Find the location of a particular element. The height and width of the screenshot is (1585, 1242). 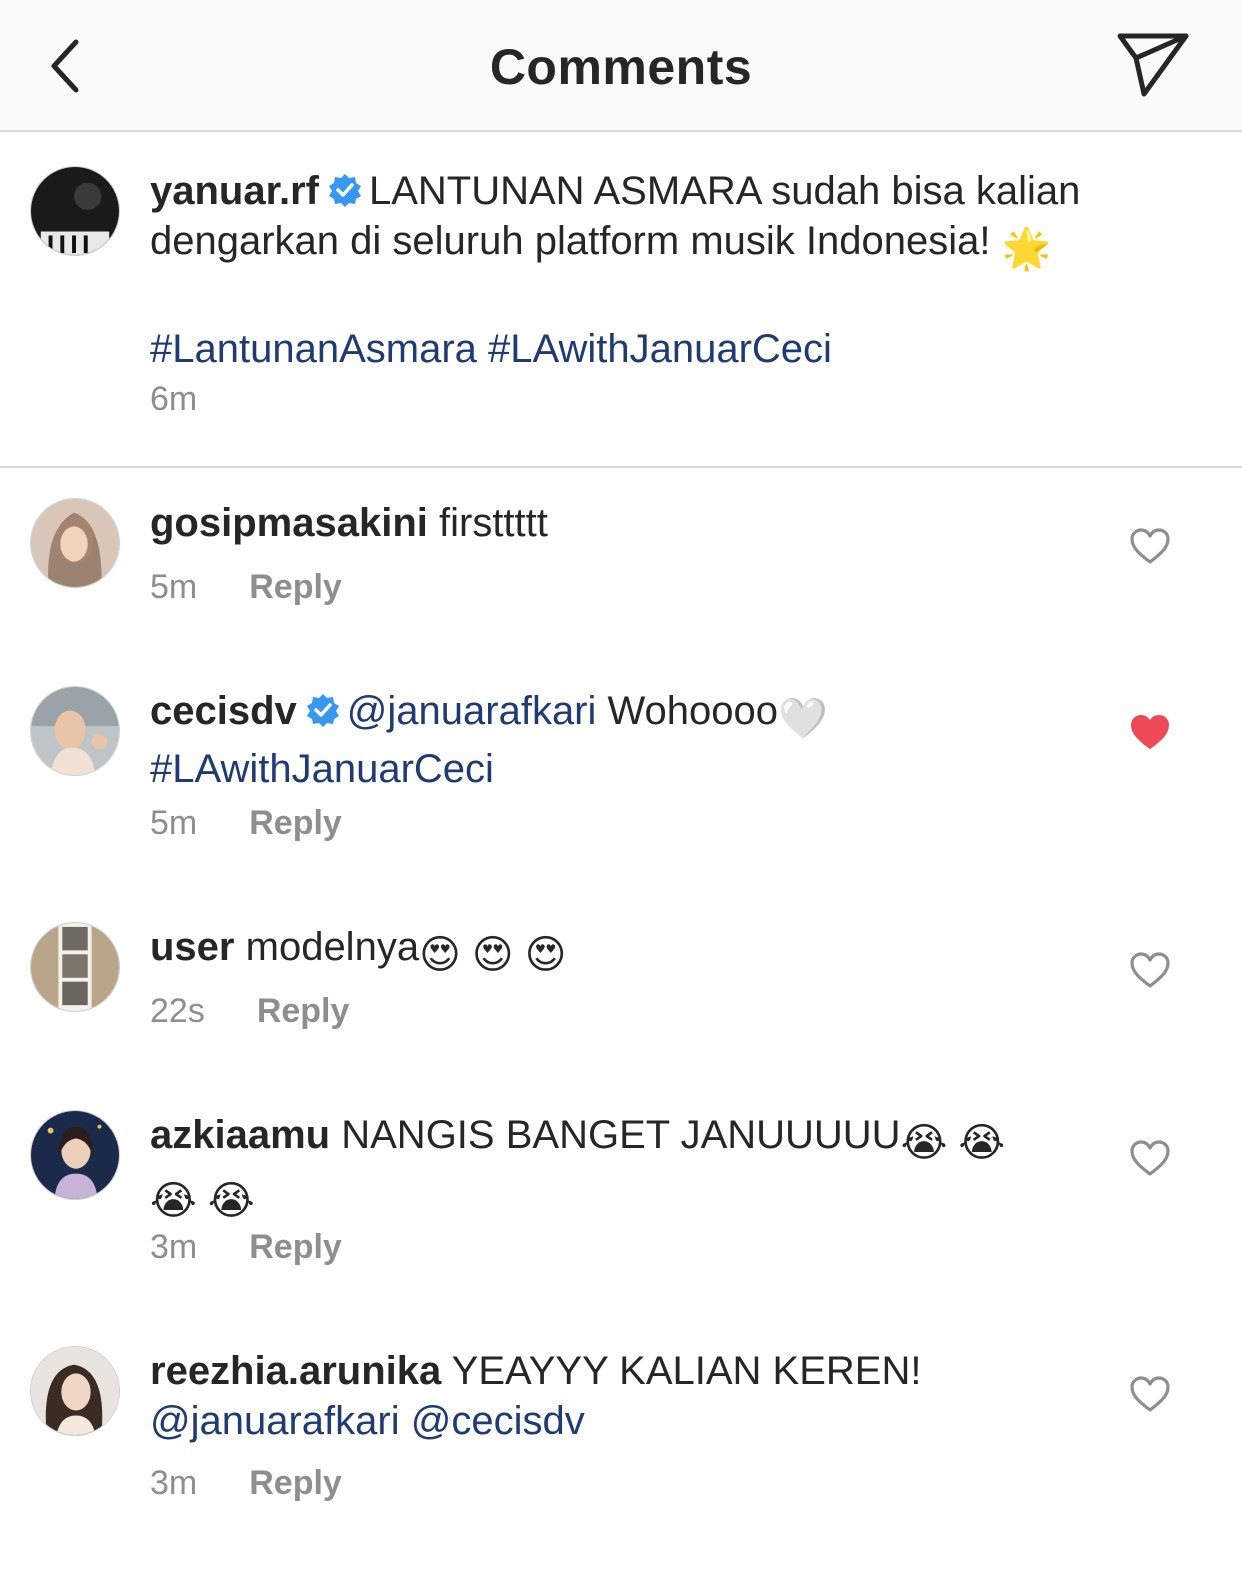

share-button is located at coordinates (1154, 66).